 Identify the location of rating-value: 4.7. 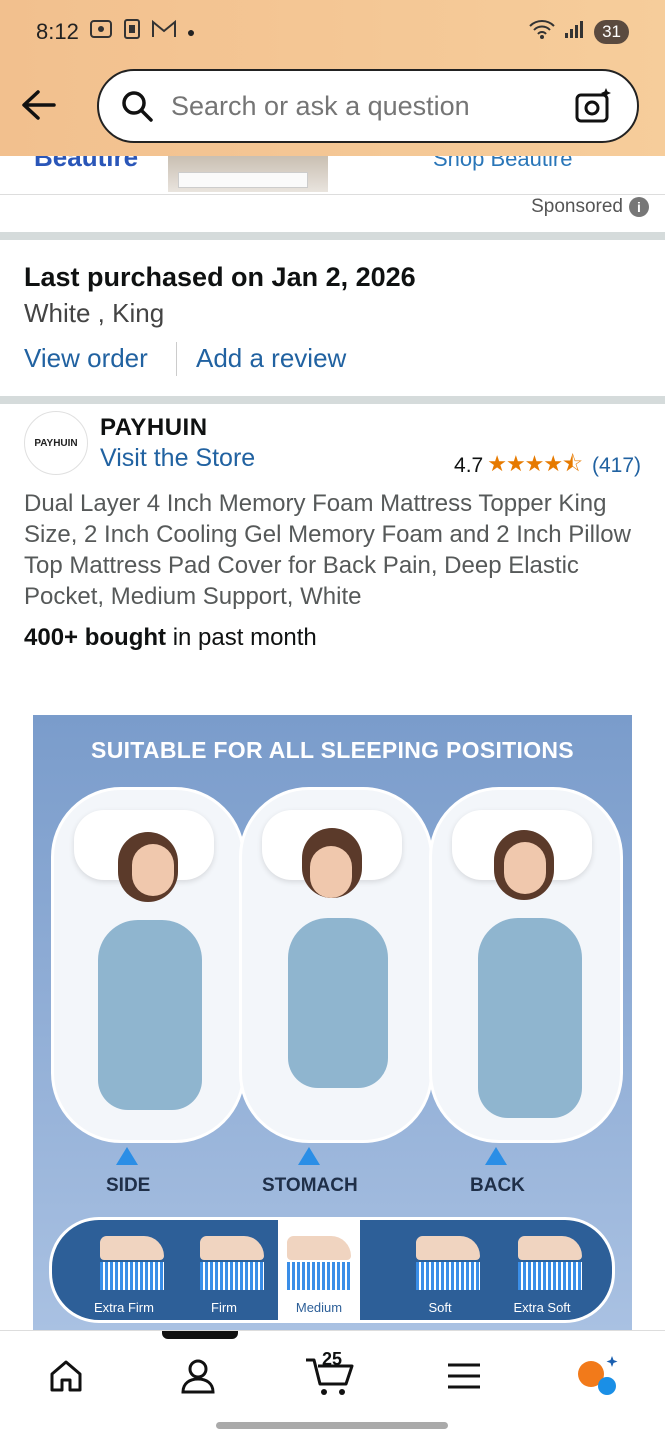
(469, 465).